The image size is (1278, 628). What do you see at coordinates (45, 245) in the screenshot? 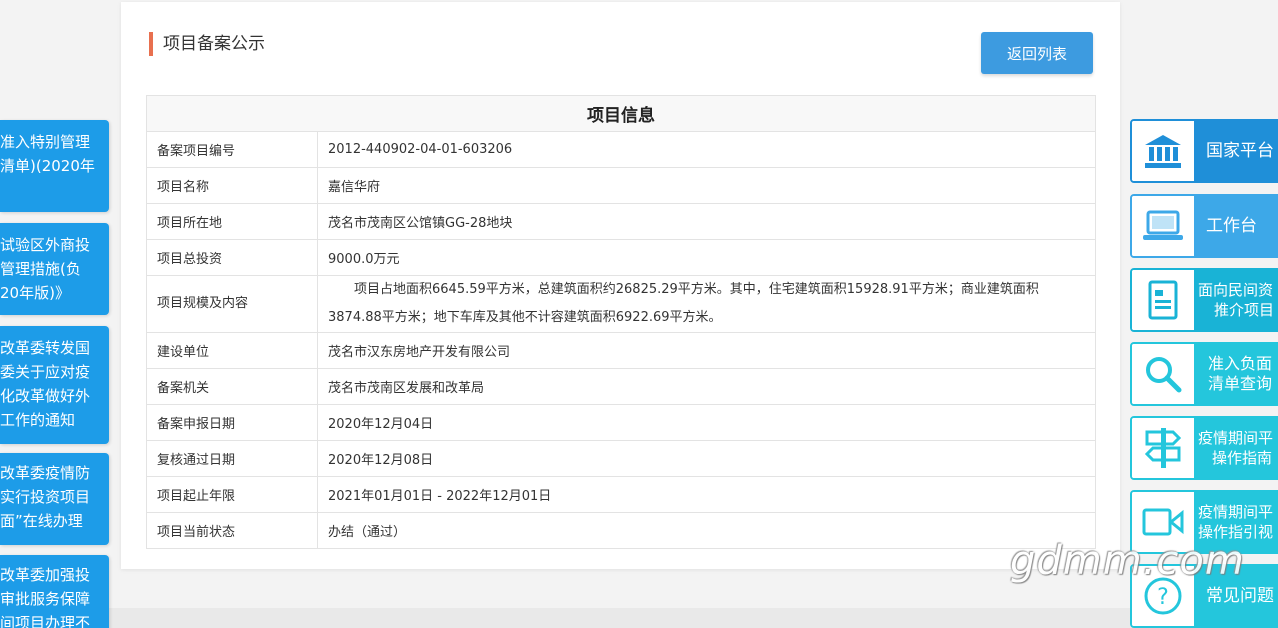
I see `notice-line: 试验区外商投` at bounding box center [45, 245].